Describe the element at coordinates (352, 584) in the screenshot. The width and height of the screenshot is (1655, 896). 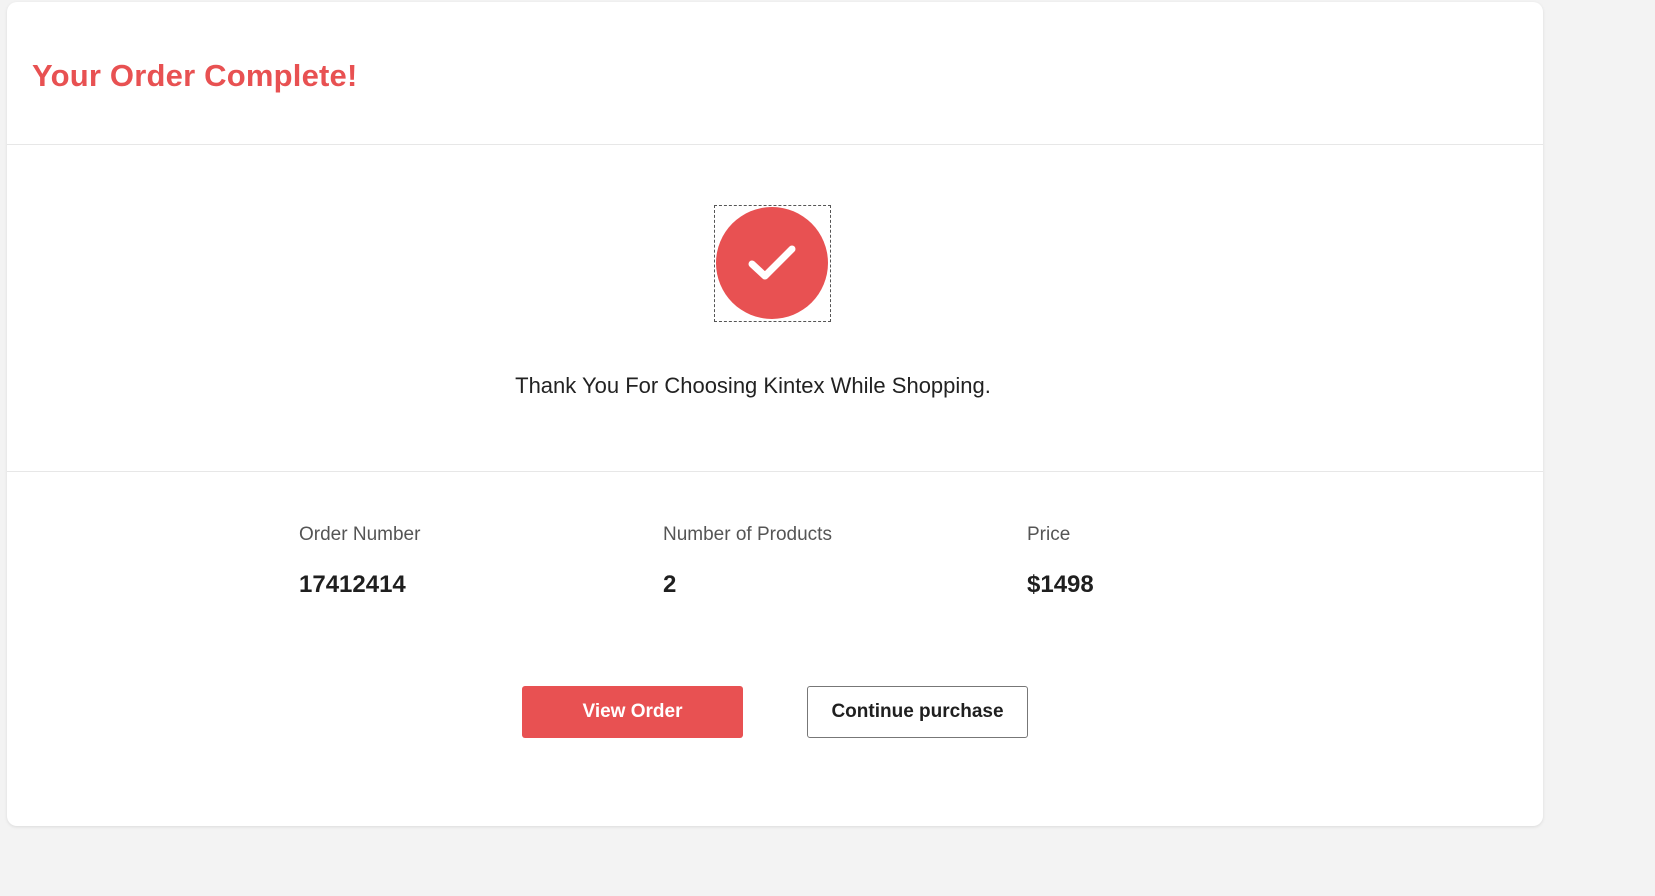
I see `order-number-value: 17412414` at that location.